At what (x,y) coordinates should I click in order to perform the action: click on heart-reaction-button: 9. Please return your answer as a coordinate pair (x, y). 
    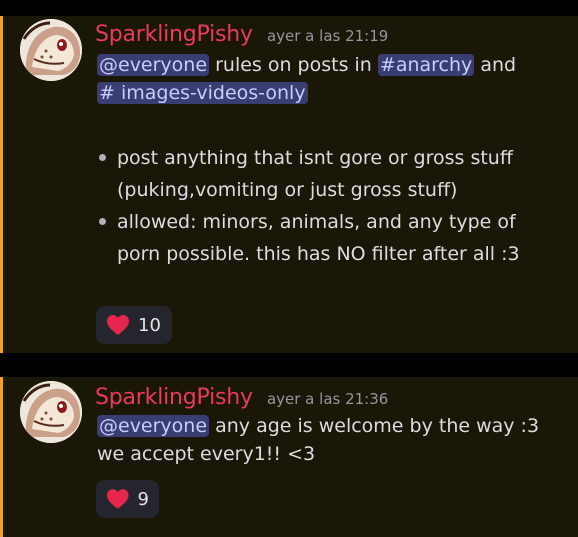
    Looking at the image, I should click on (127, 499).